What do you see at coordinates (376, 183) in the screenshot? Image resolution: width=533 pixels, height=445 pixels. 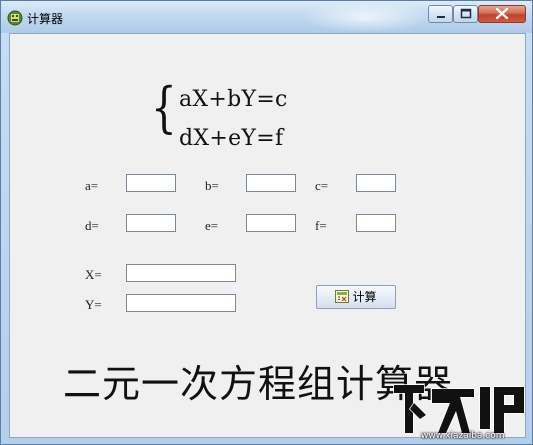 I see `input-c` at bounding box center [376, 183].